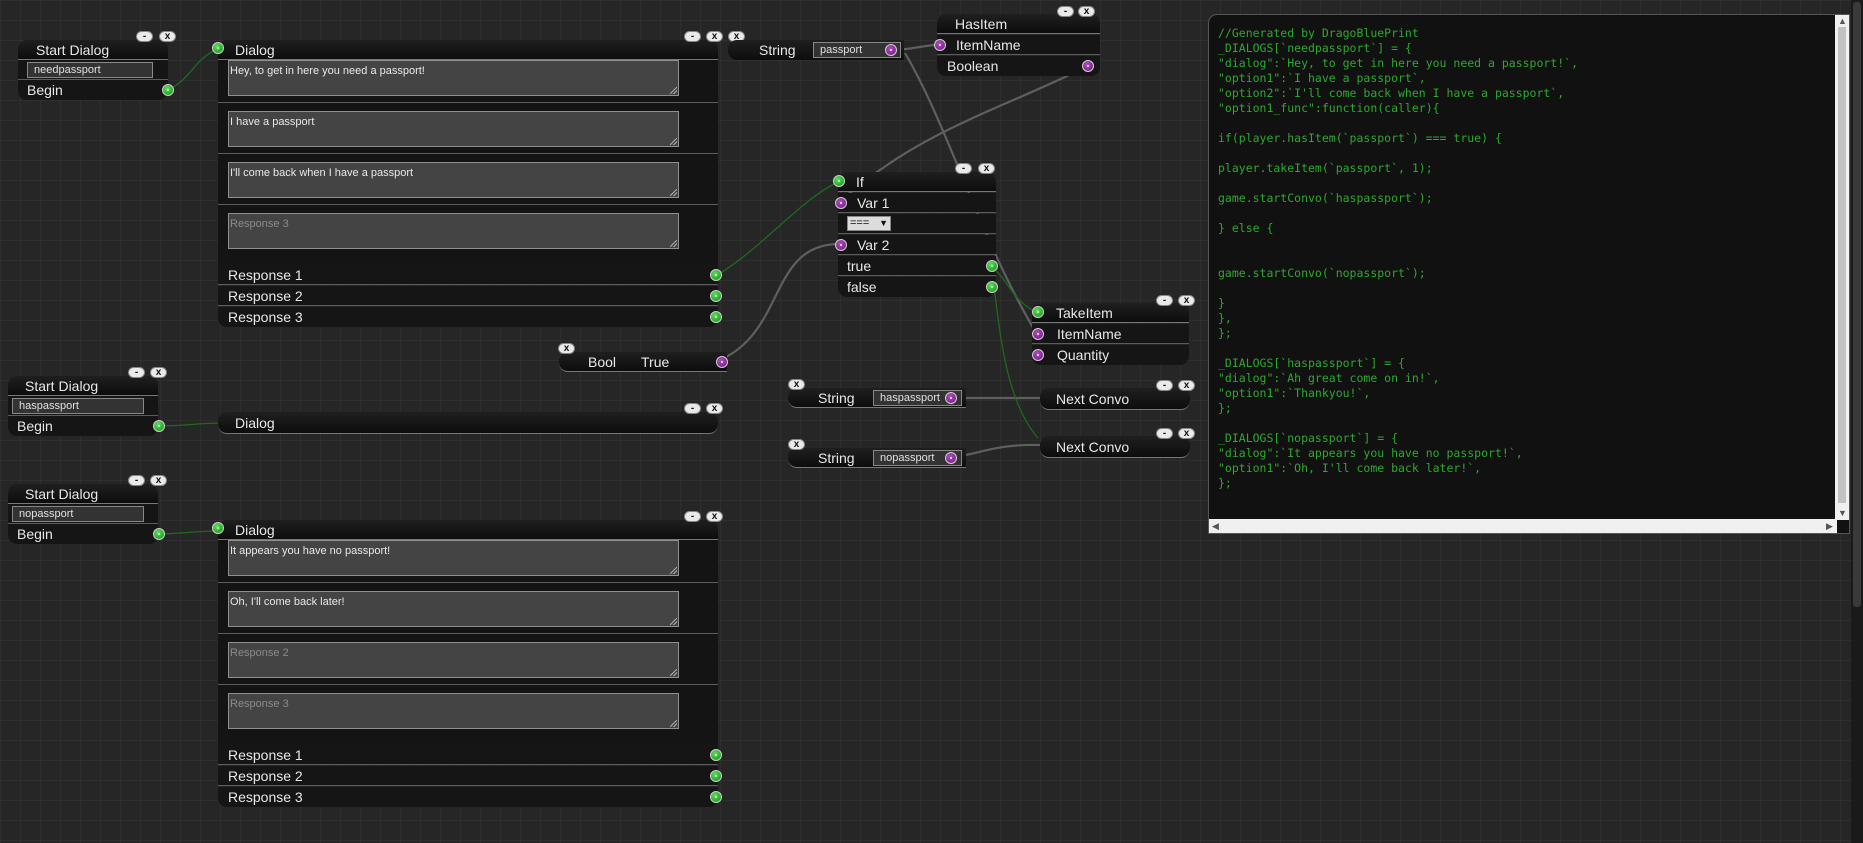 Image resolution: width=1863 pixels, height=843 pixels. I want to click on string-node-haspassport: String haspassport, so click(877, 398).